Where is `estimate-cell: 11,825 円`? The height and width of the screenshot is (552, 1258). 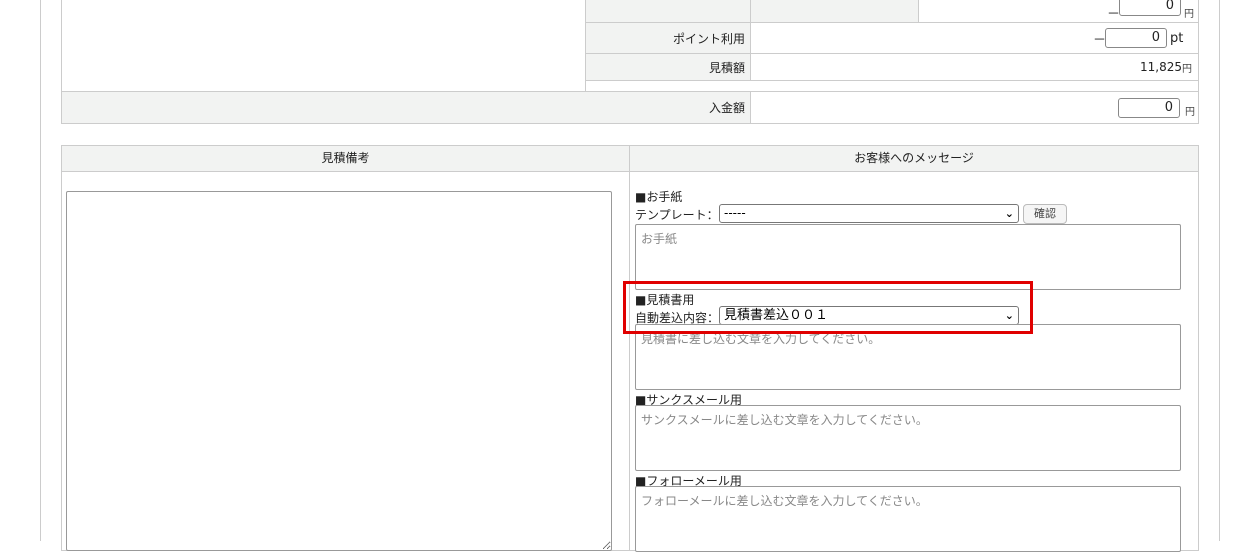
estimate-cell: 11,825 円 is located at coordinates (974, 67).